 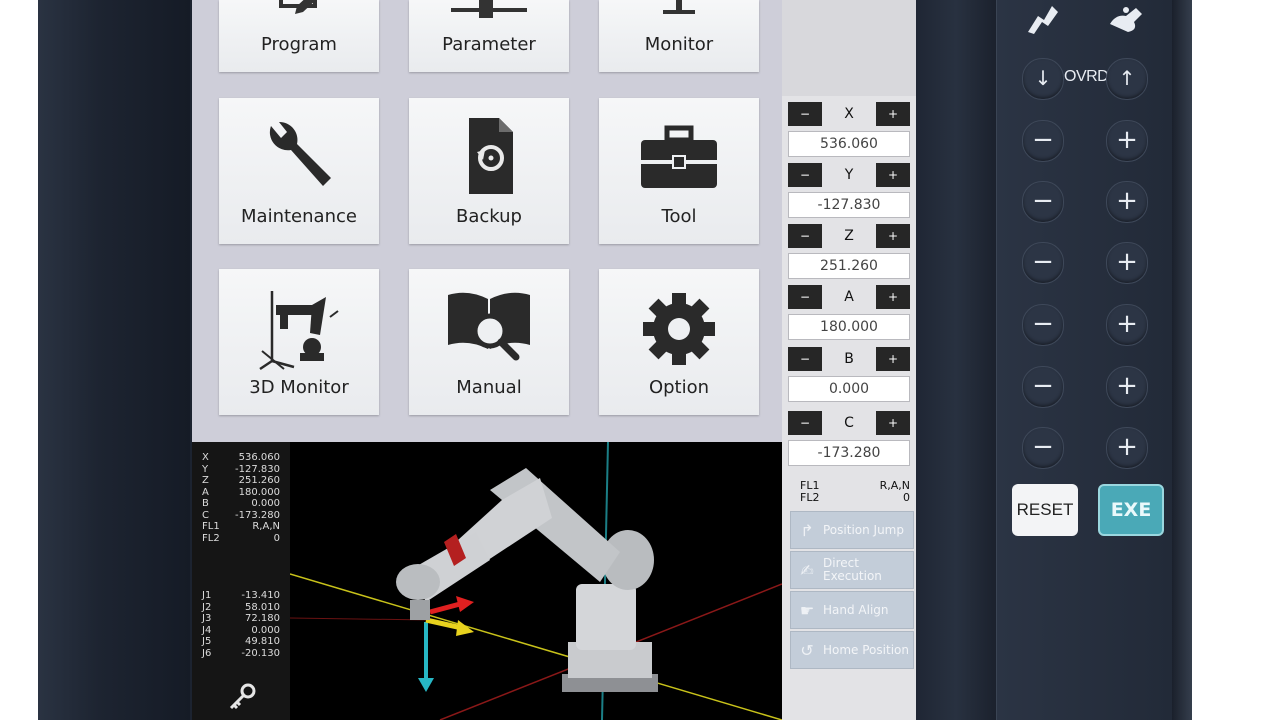 What do you see at coordinates (205, 469) in the screenshot?
I see `readout-key: Y` at bounding box center [205, 469].